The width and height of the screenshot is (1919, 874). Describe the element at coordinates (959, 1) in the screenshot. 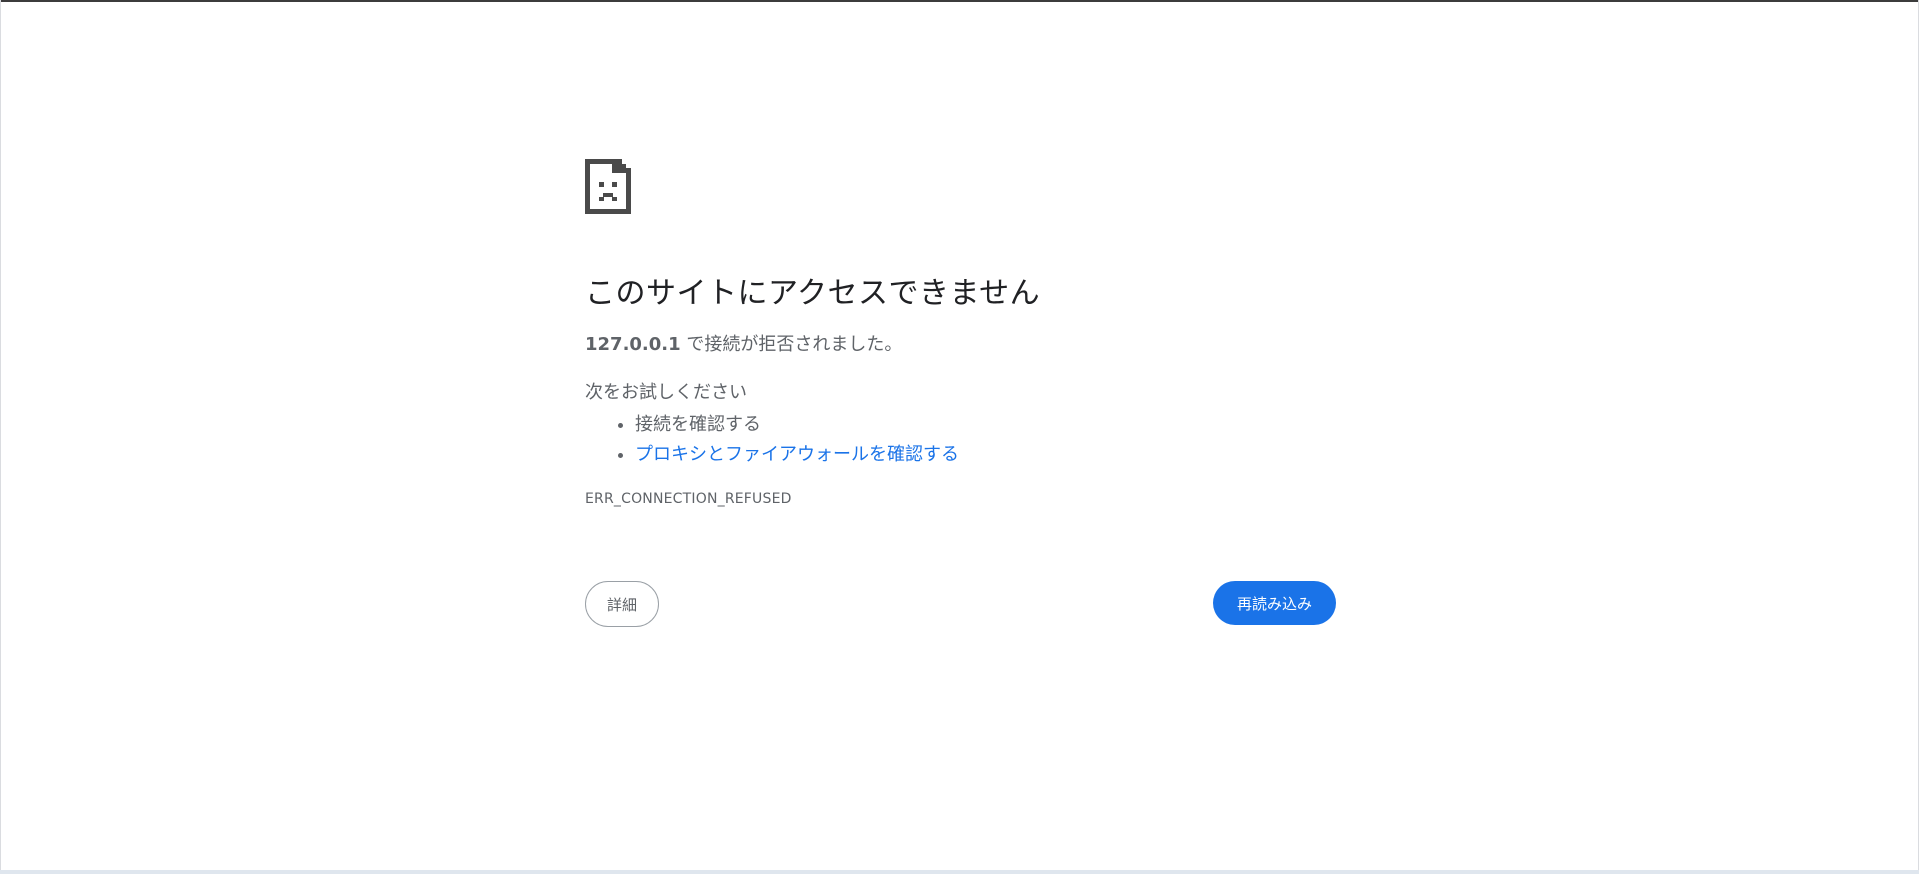

I see `window-top-border` at that location.